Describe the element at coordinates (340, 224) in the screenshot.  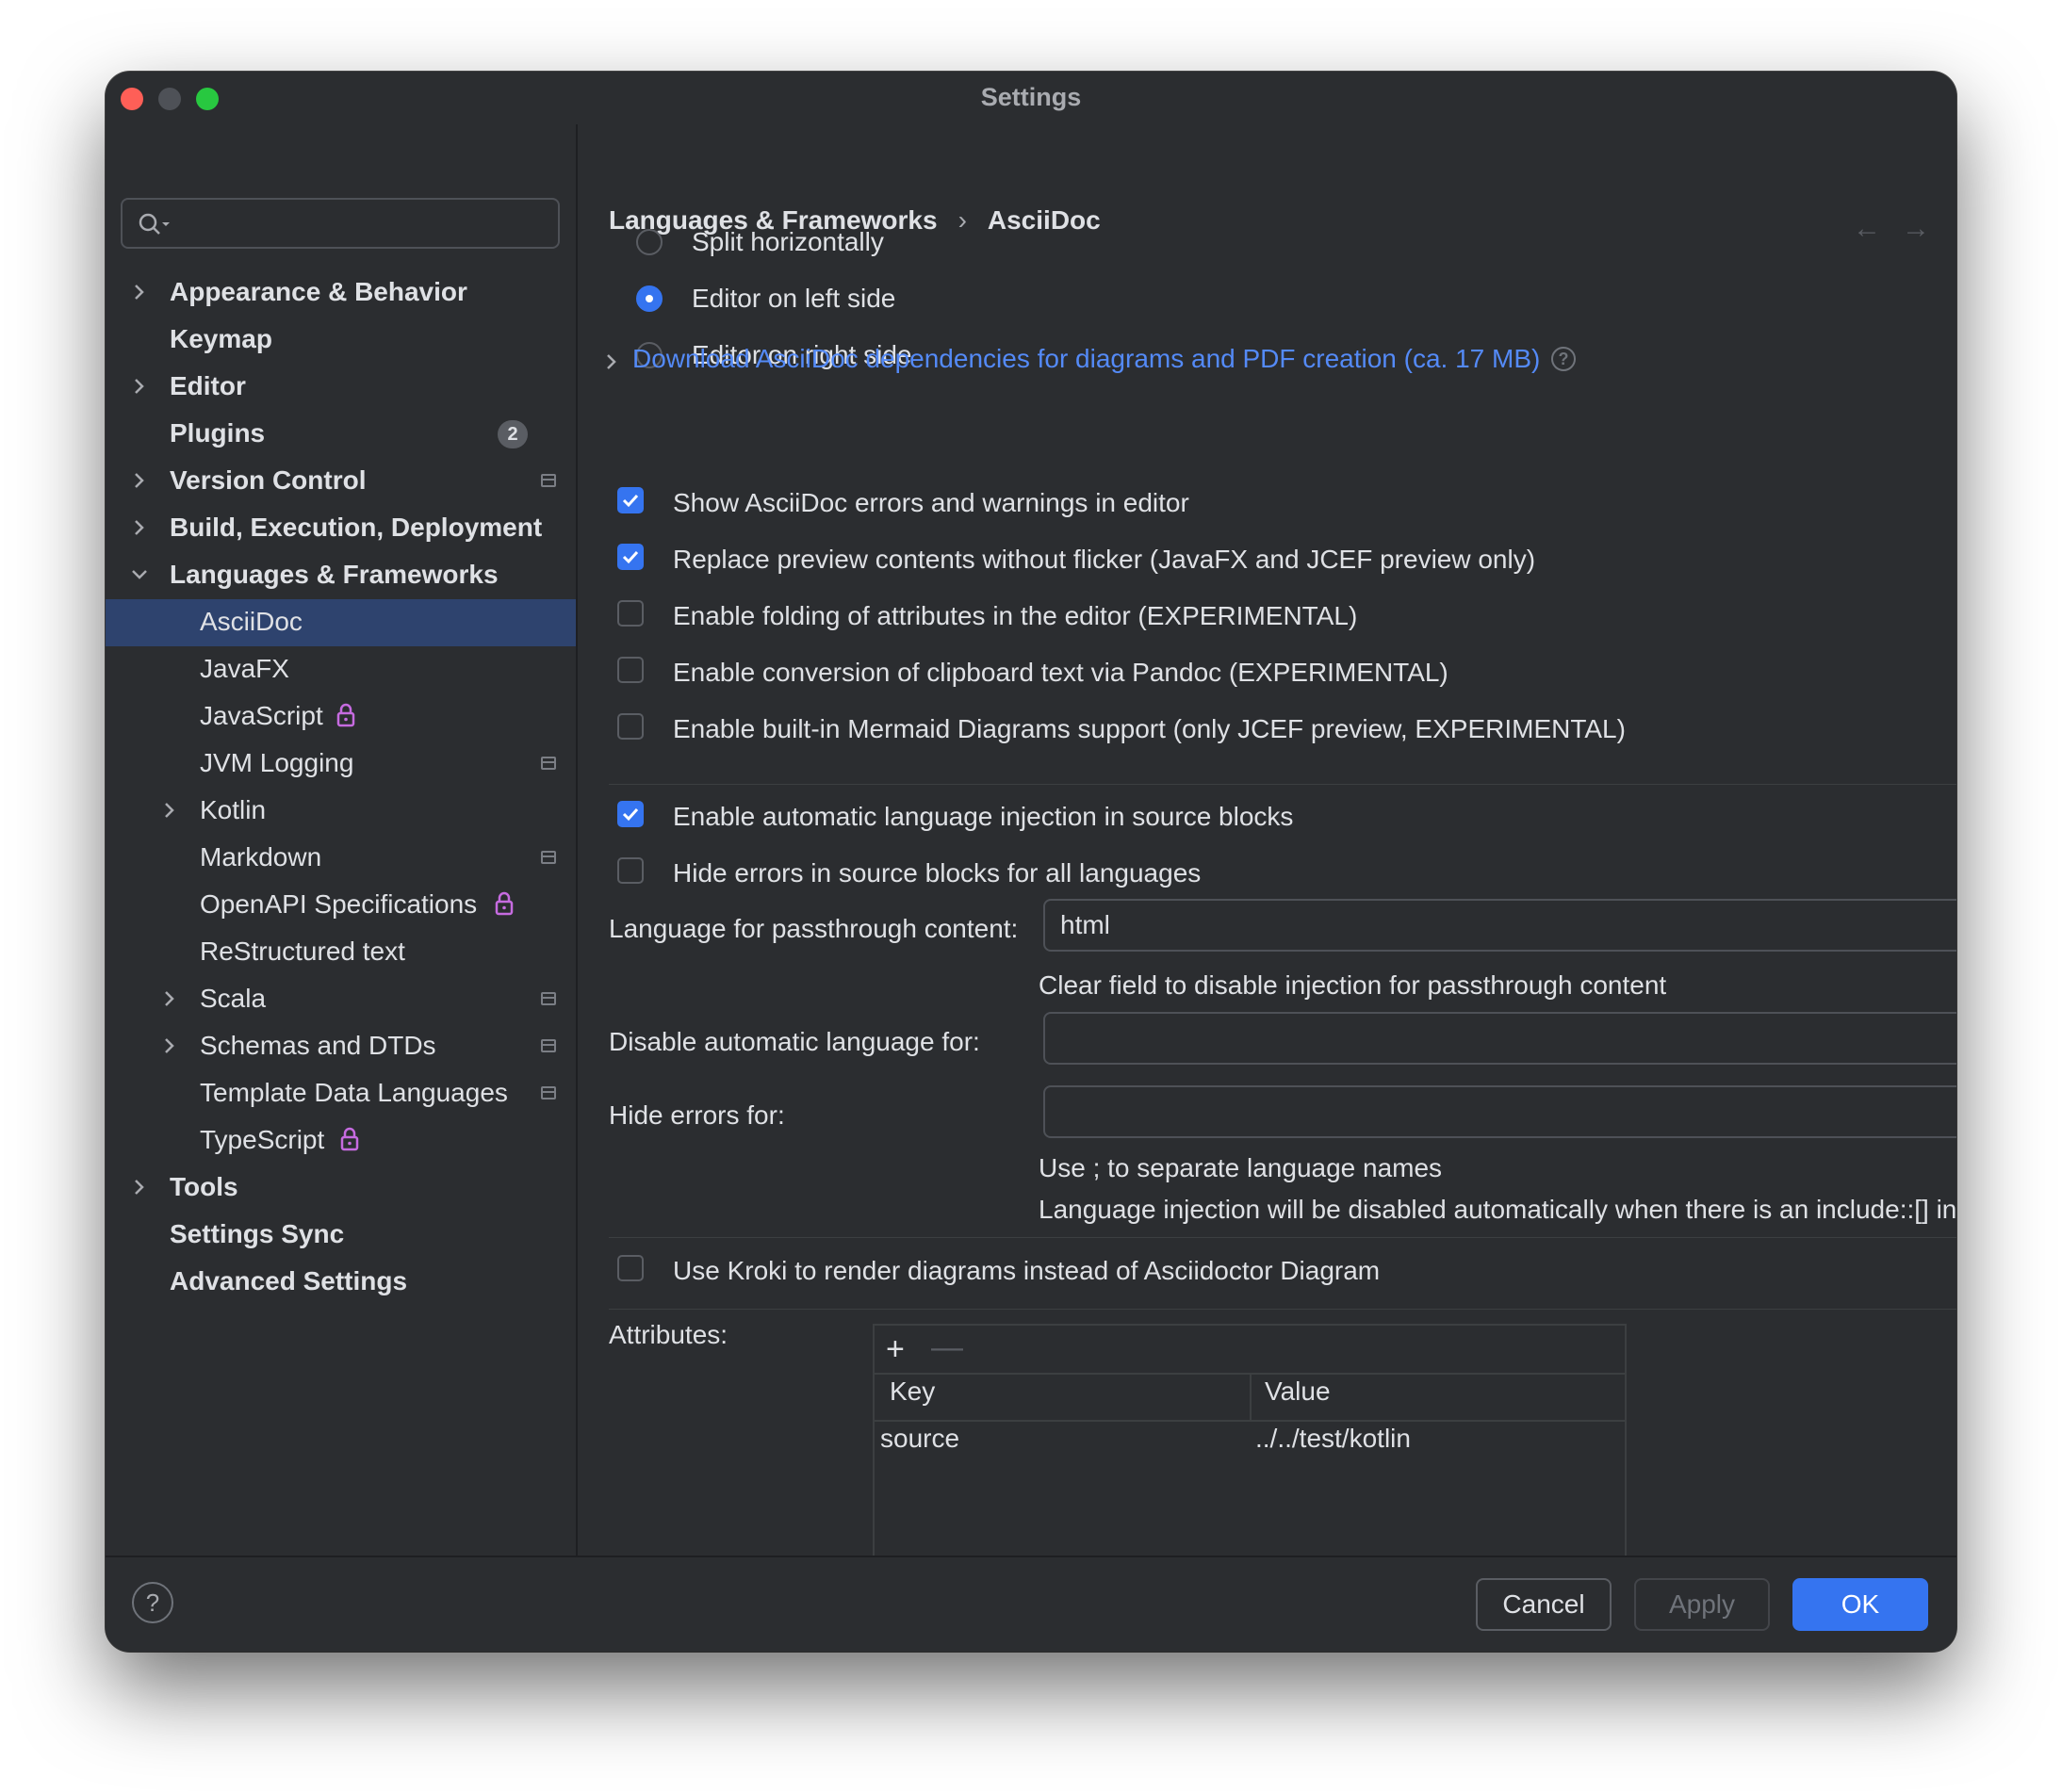
I see `settings-search-input` at that location.